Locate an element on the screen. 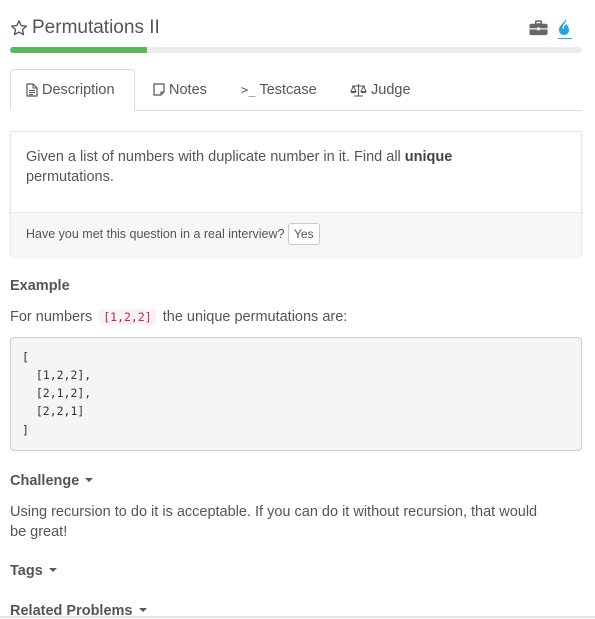  briefcase-icon is located at coordinates (538, 28).